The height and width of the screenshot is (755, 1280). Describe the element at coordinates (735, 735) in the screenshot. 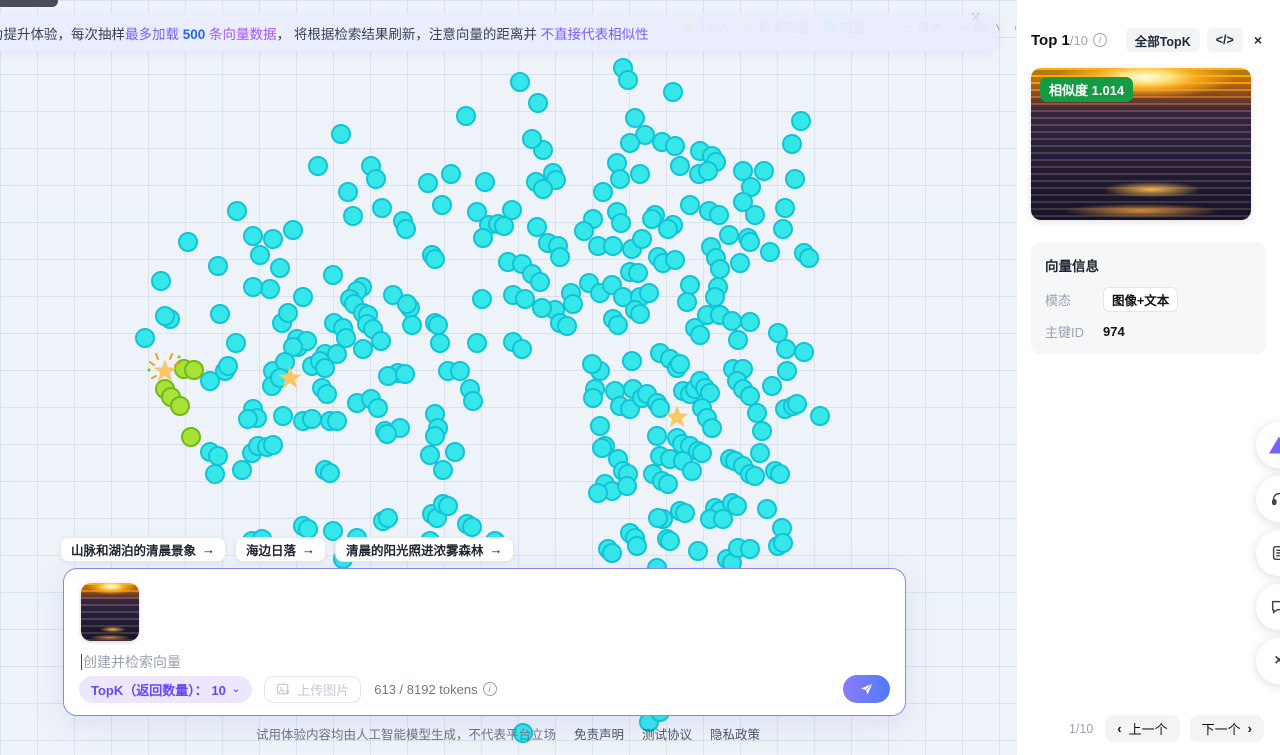

I see `privacy-policy-link: 隐私政策` at that location.